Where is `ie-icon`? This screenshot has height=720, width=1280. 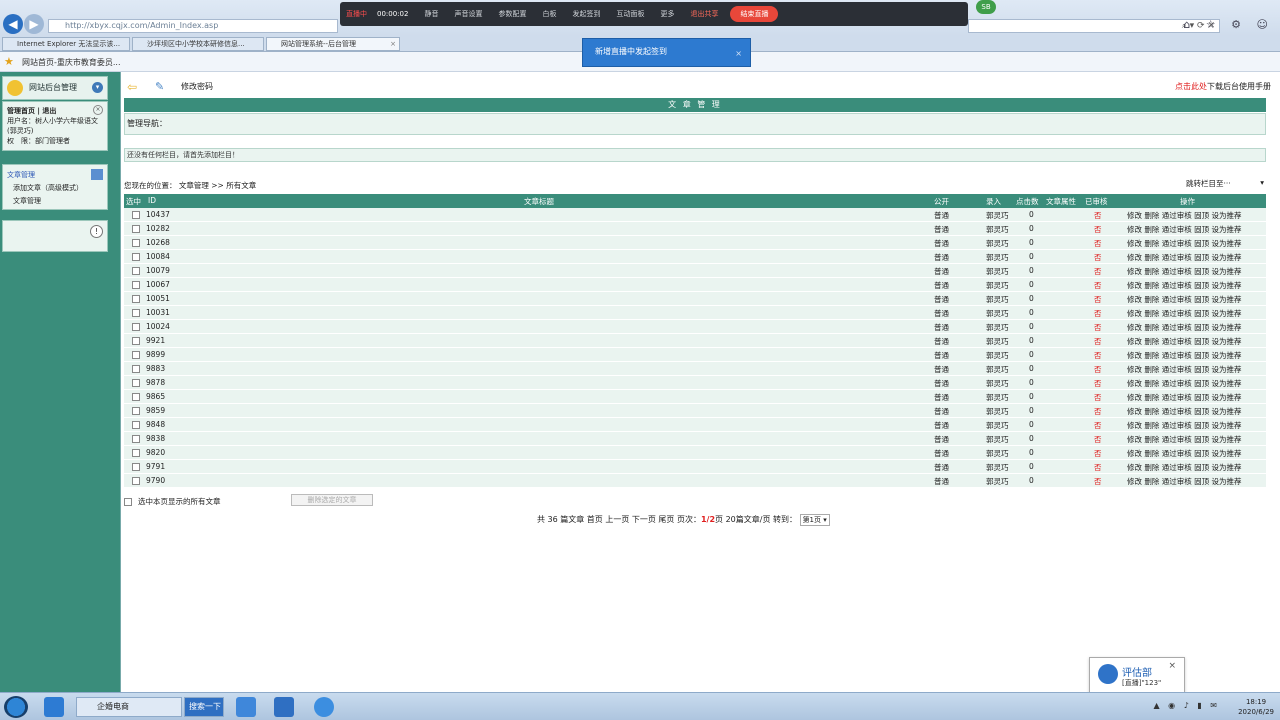 ie-icon is located at coordinates (324, 707).